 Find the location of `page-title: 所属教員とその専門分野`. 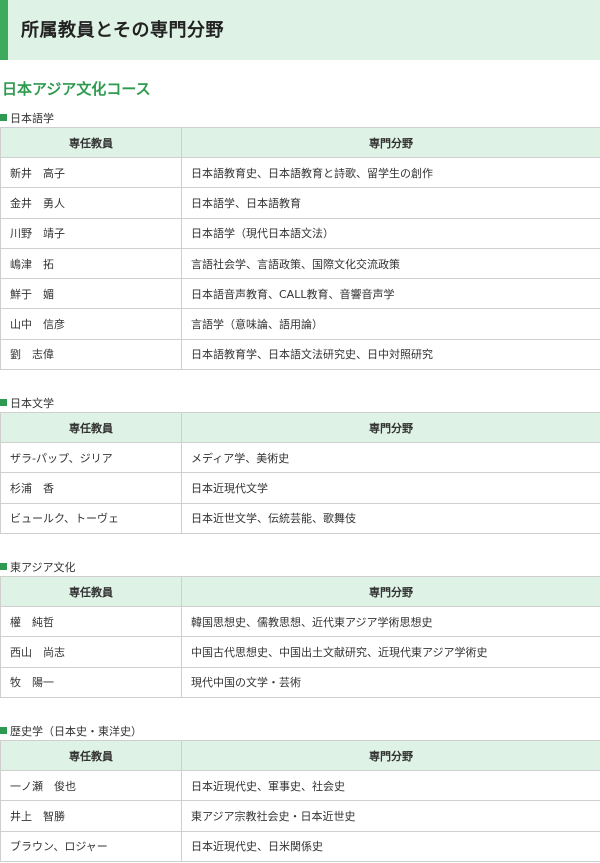

page-title: 所属教員とその専門分野 is located at coordinates (122, 30).